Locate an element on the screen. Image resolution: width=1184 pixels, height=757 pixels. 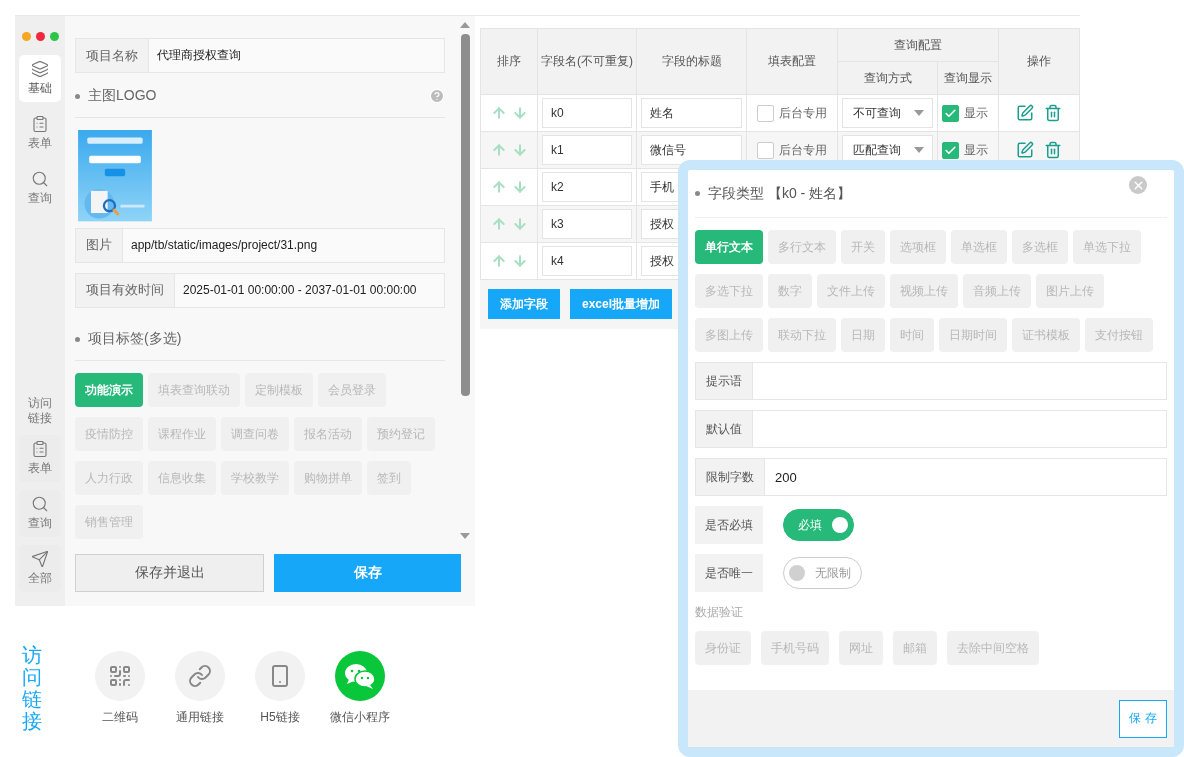
column-header: 操作 is located at coordinates (1039, 61).